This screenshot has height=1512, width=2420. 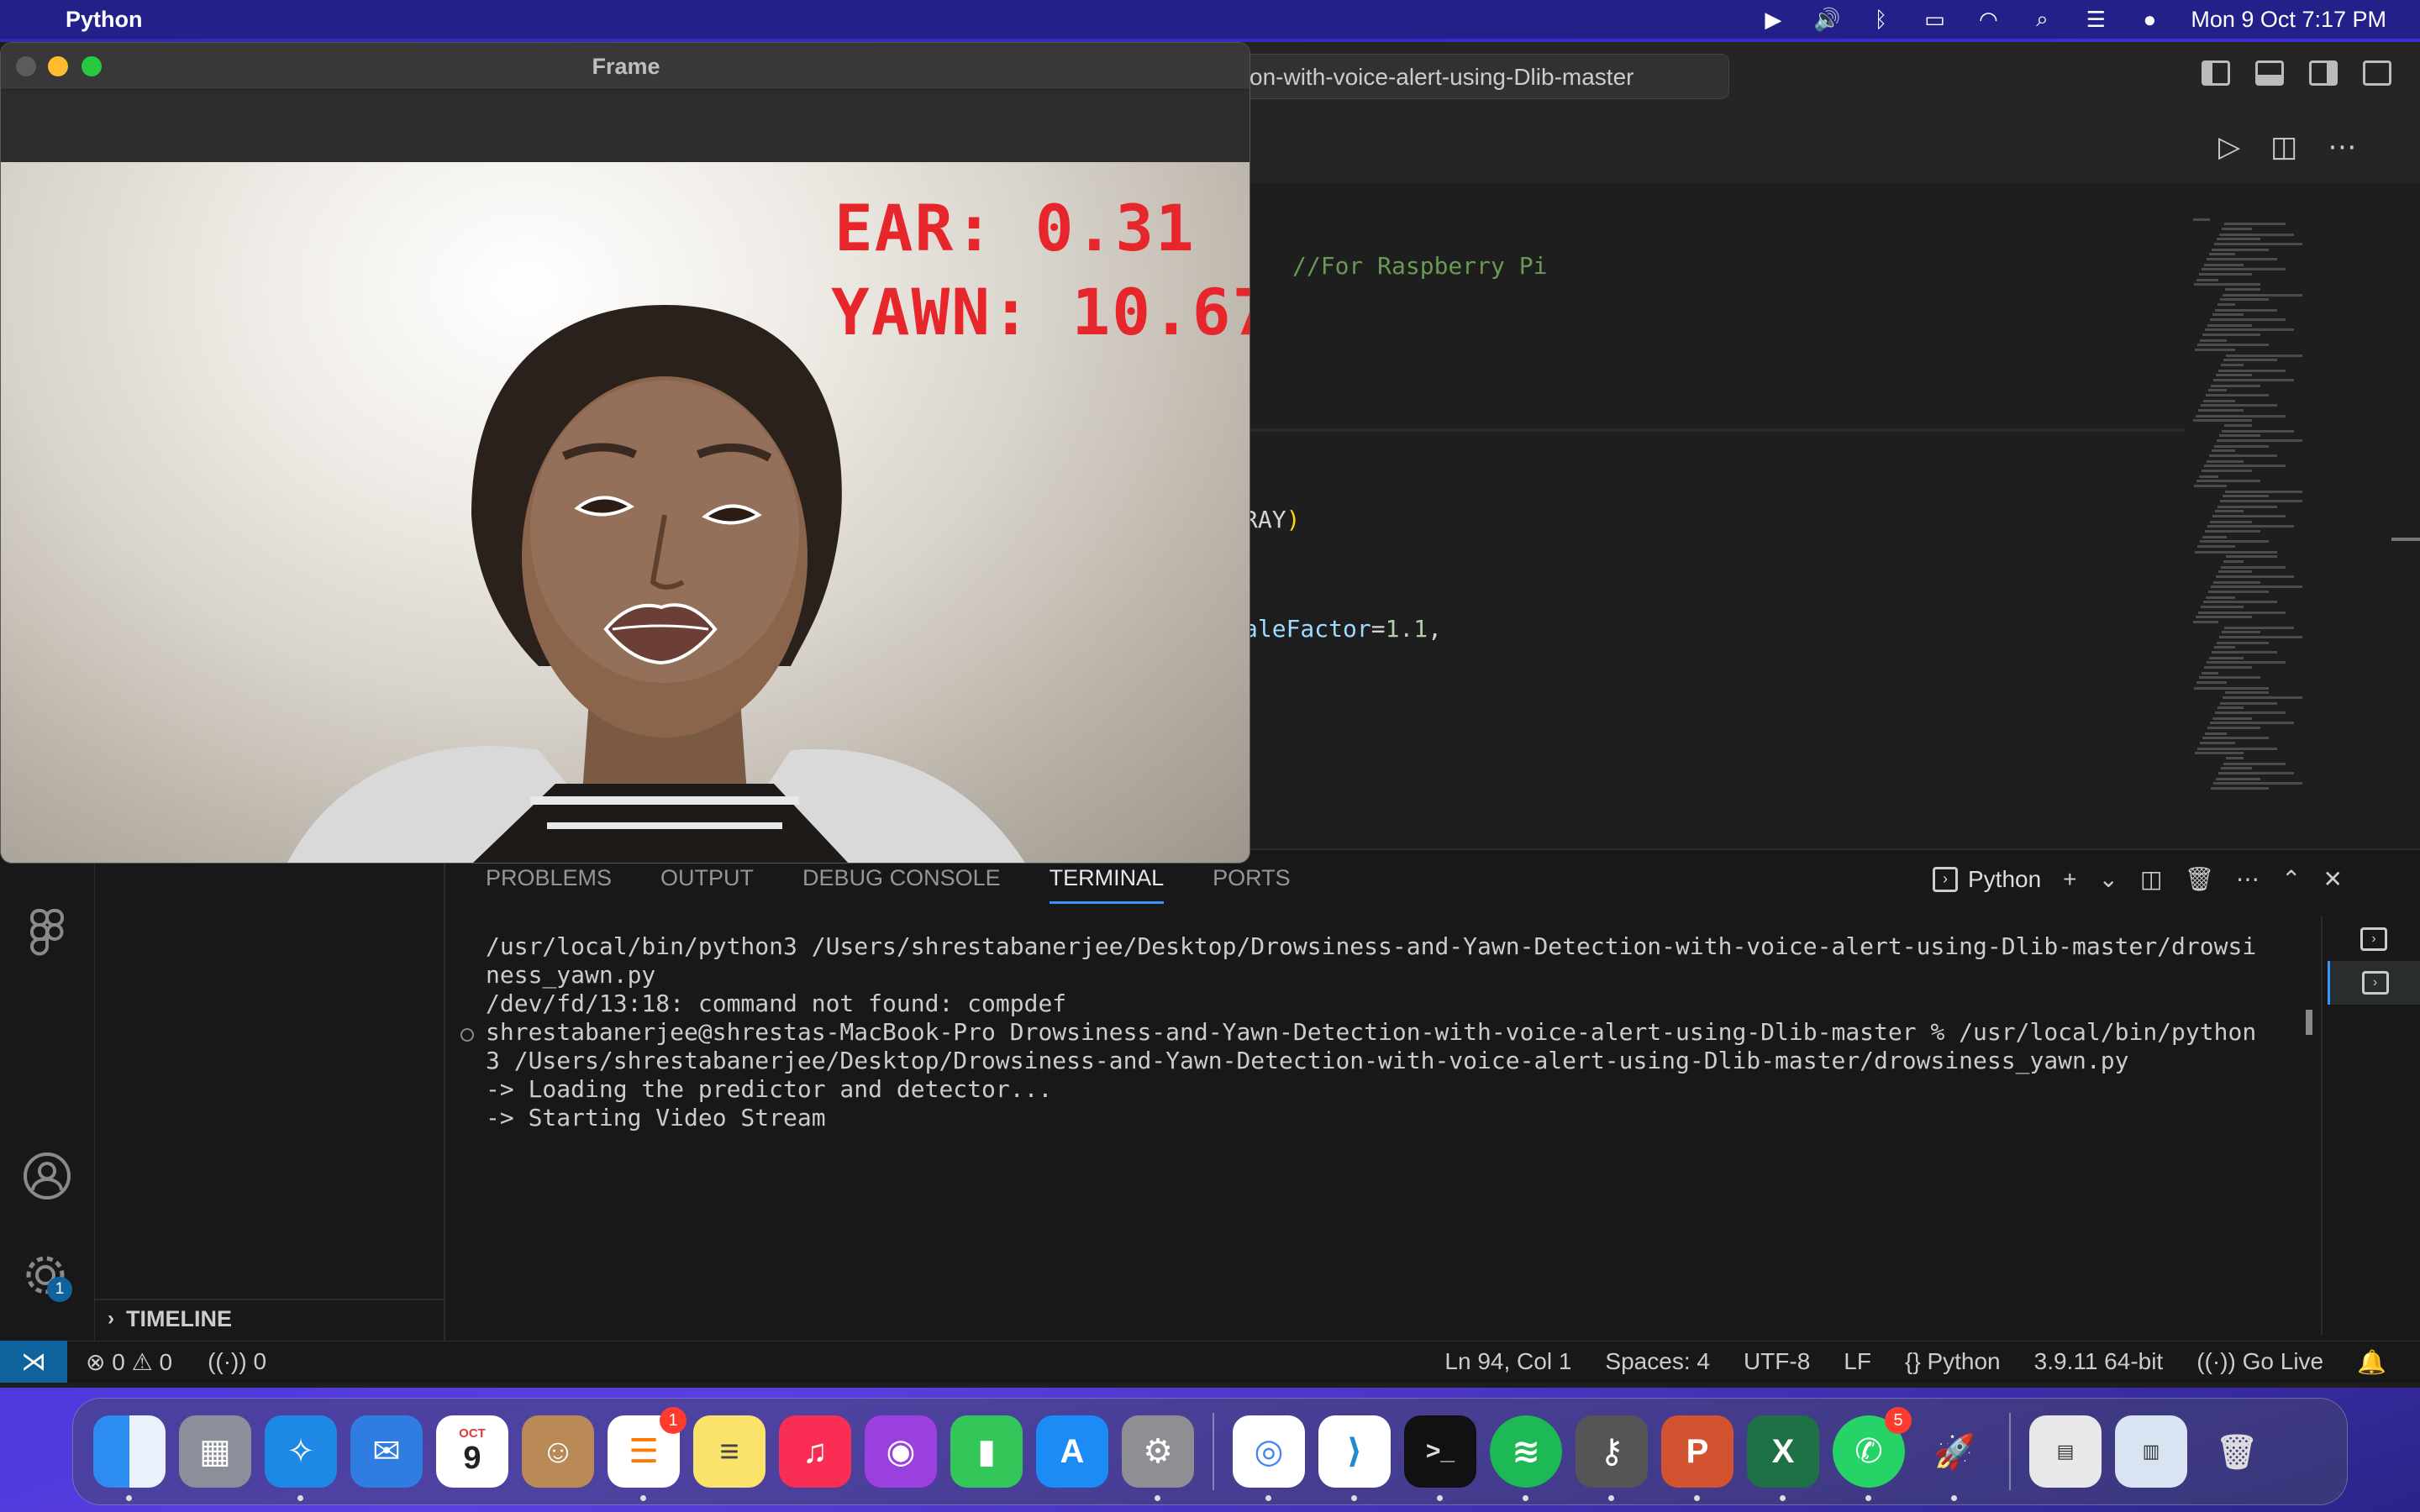 What do you see at coordinates (269, 1094) in the screenshot?
I see `explorer-sidebar` at bounding box center [269, 1094].